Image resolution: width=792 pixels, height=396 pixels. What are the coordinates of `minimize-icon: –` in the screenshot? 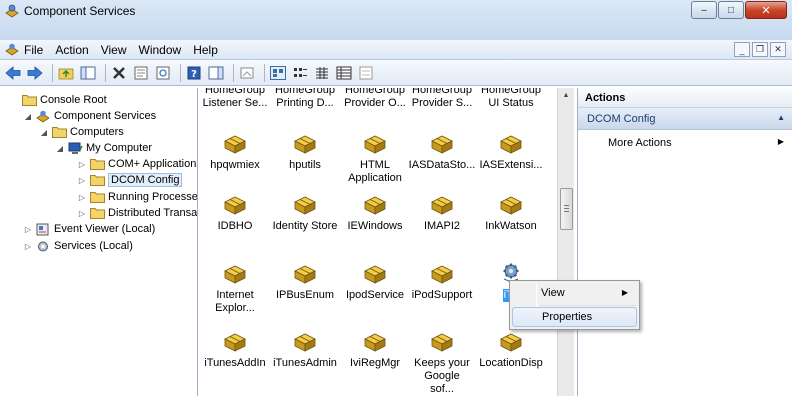 It's located at (704, 10).